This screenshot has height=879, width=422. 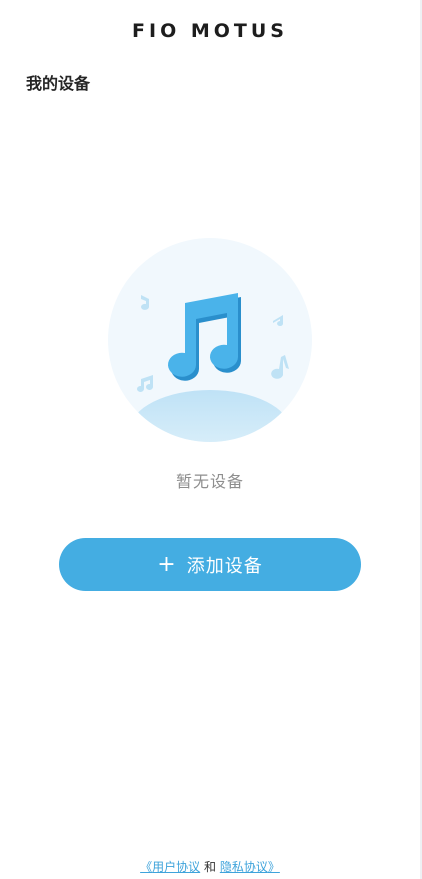 I want to click on close-bracket: 》, so click(x=273, y=867).